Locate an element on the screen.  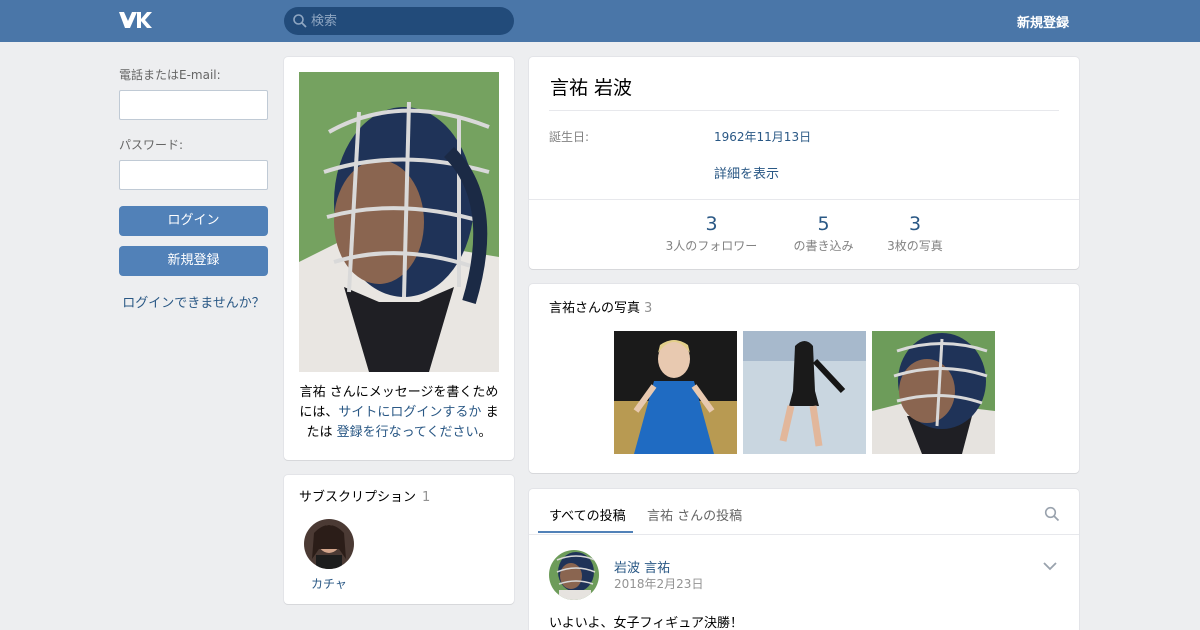
subscriptions-title: サブスクリプション 1 is located at coordinates (364, 495).